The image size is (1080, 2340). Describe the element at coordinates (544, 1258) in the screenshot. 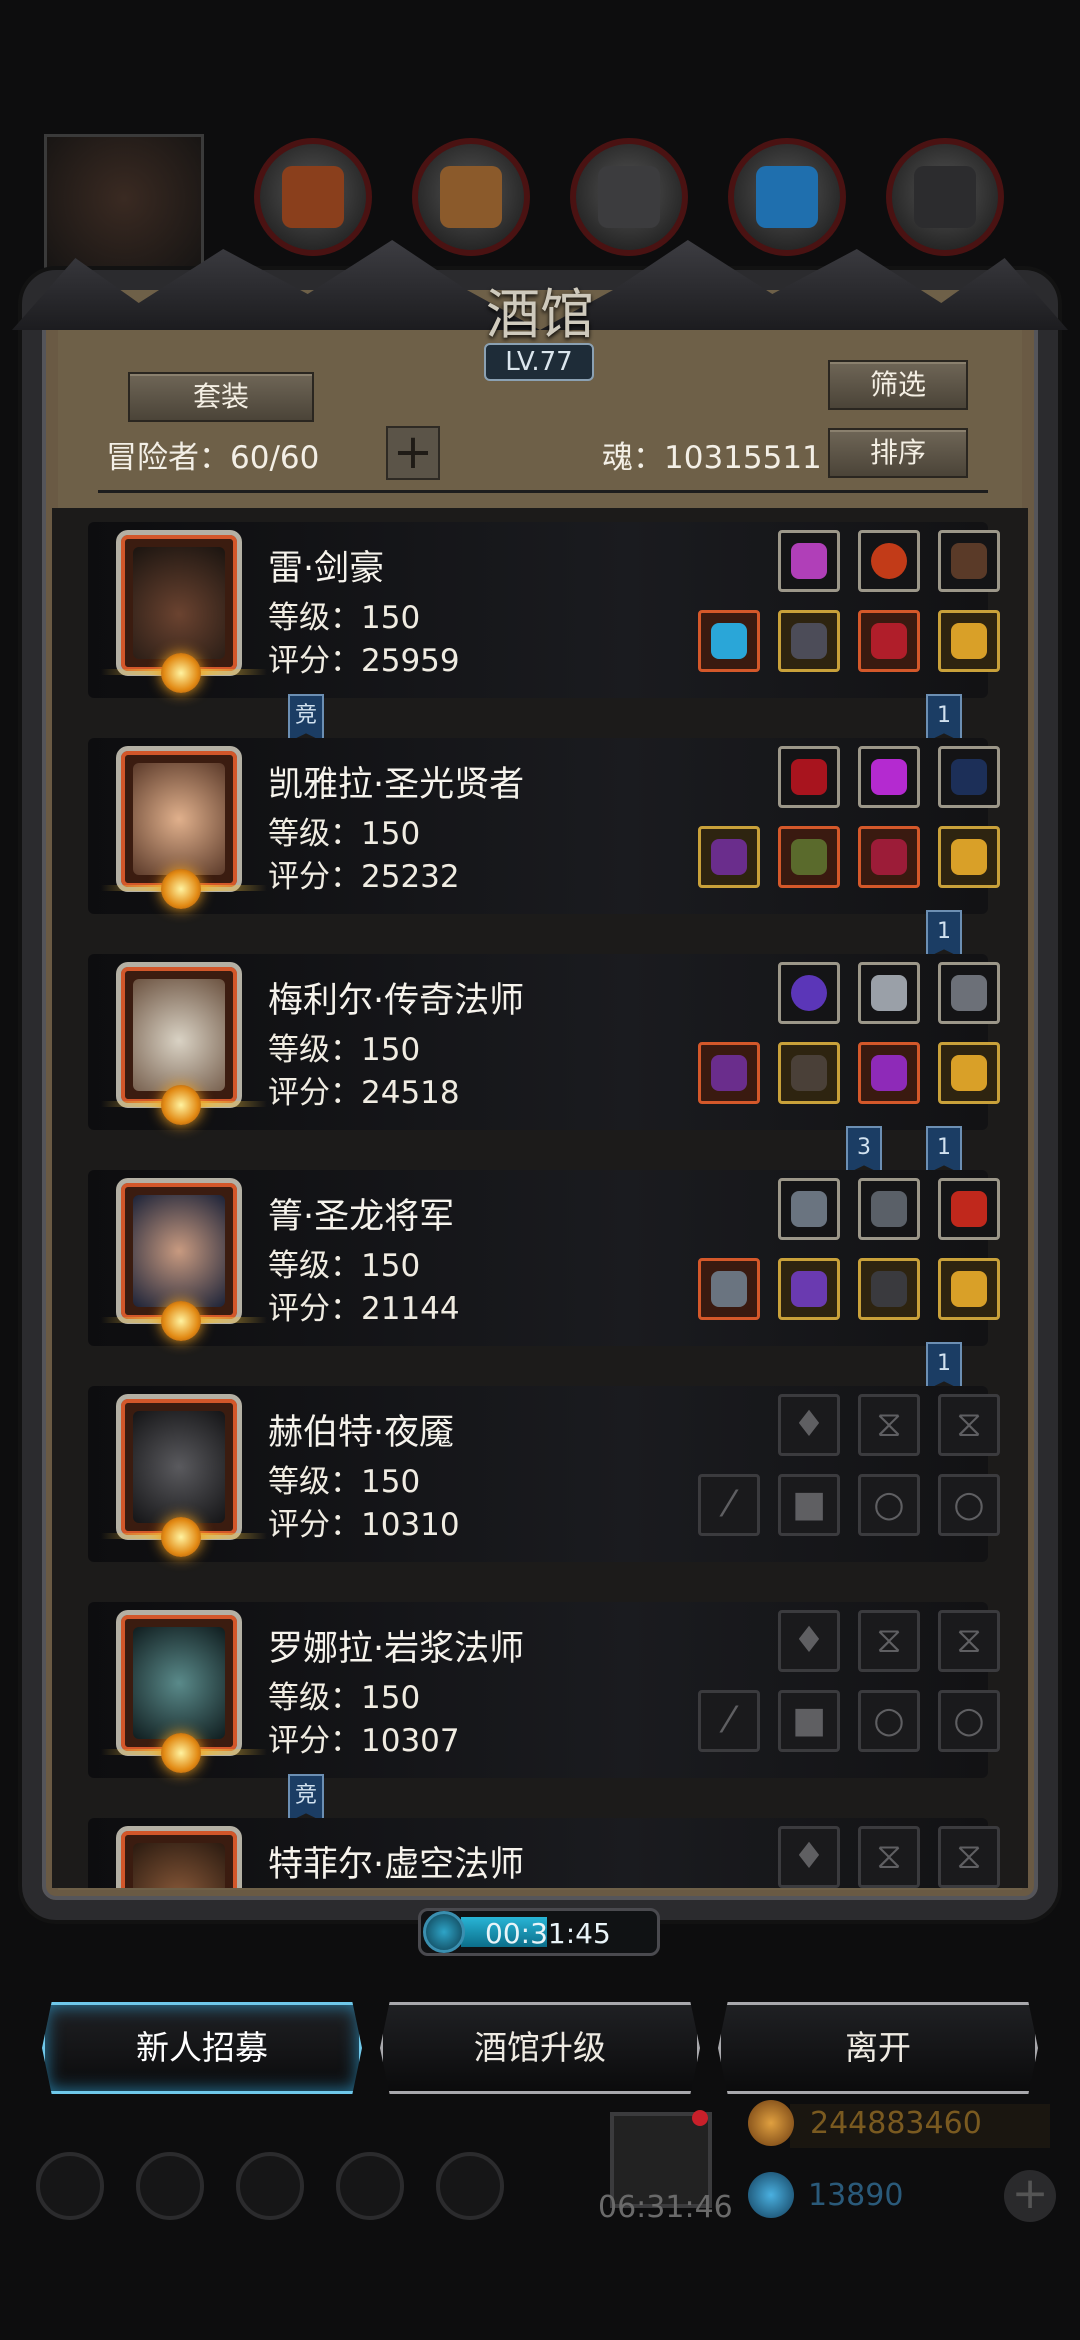

I see `hero-card: 箐·圣龙将军 等级：150 评分：21144` at that location.